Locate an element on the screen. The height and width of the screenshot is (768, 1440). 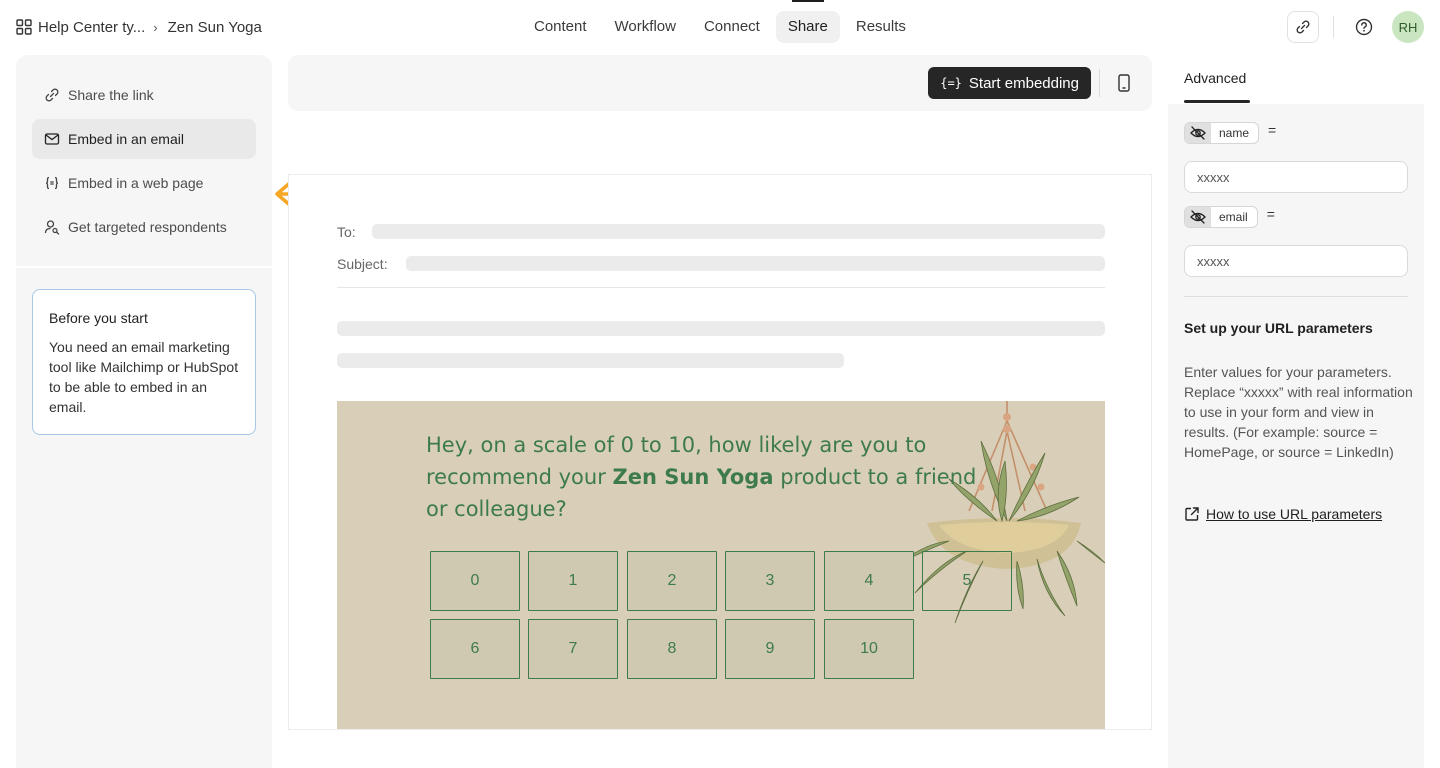
to-label: To: is located at coordinates (346, 232).